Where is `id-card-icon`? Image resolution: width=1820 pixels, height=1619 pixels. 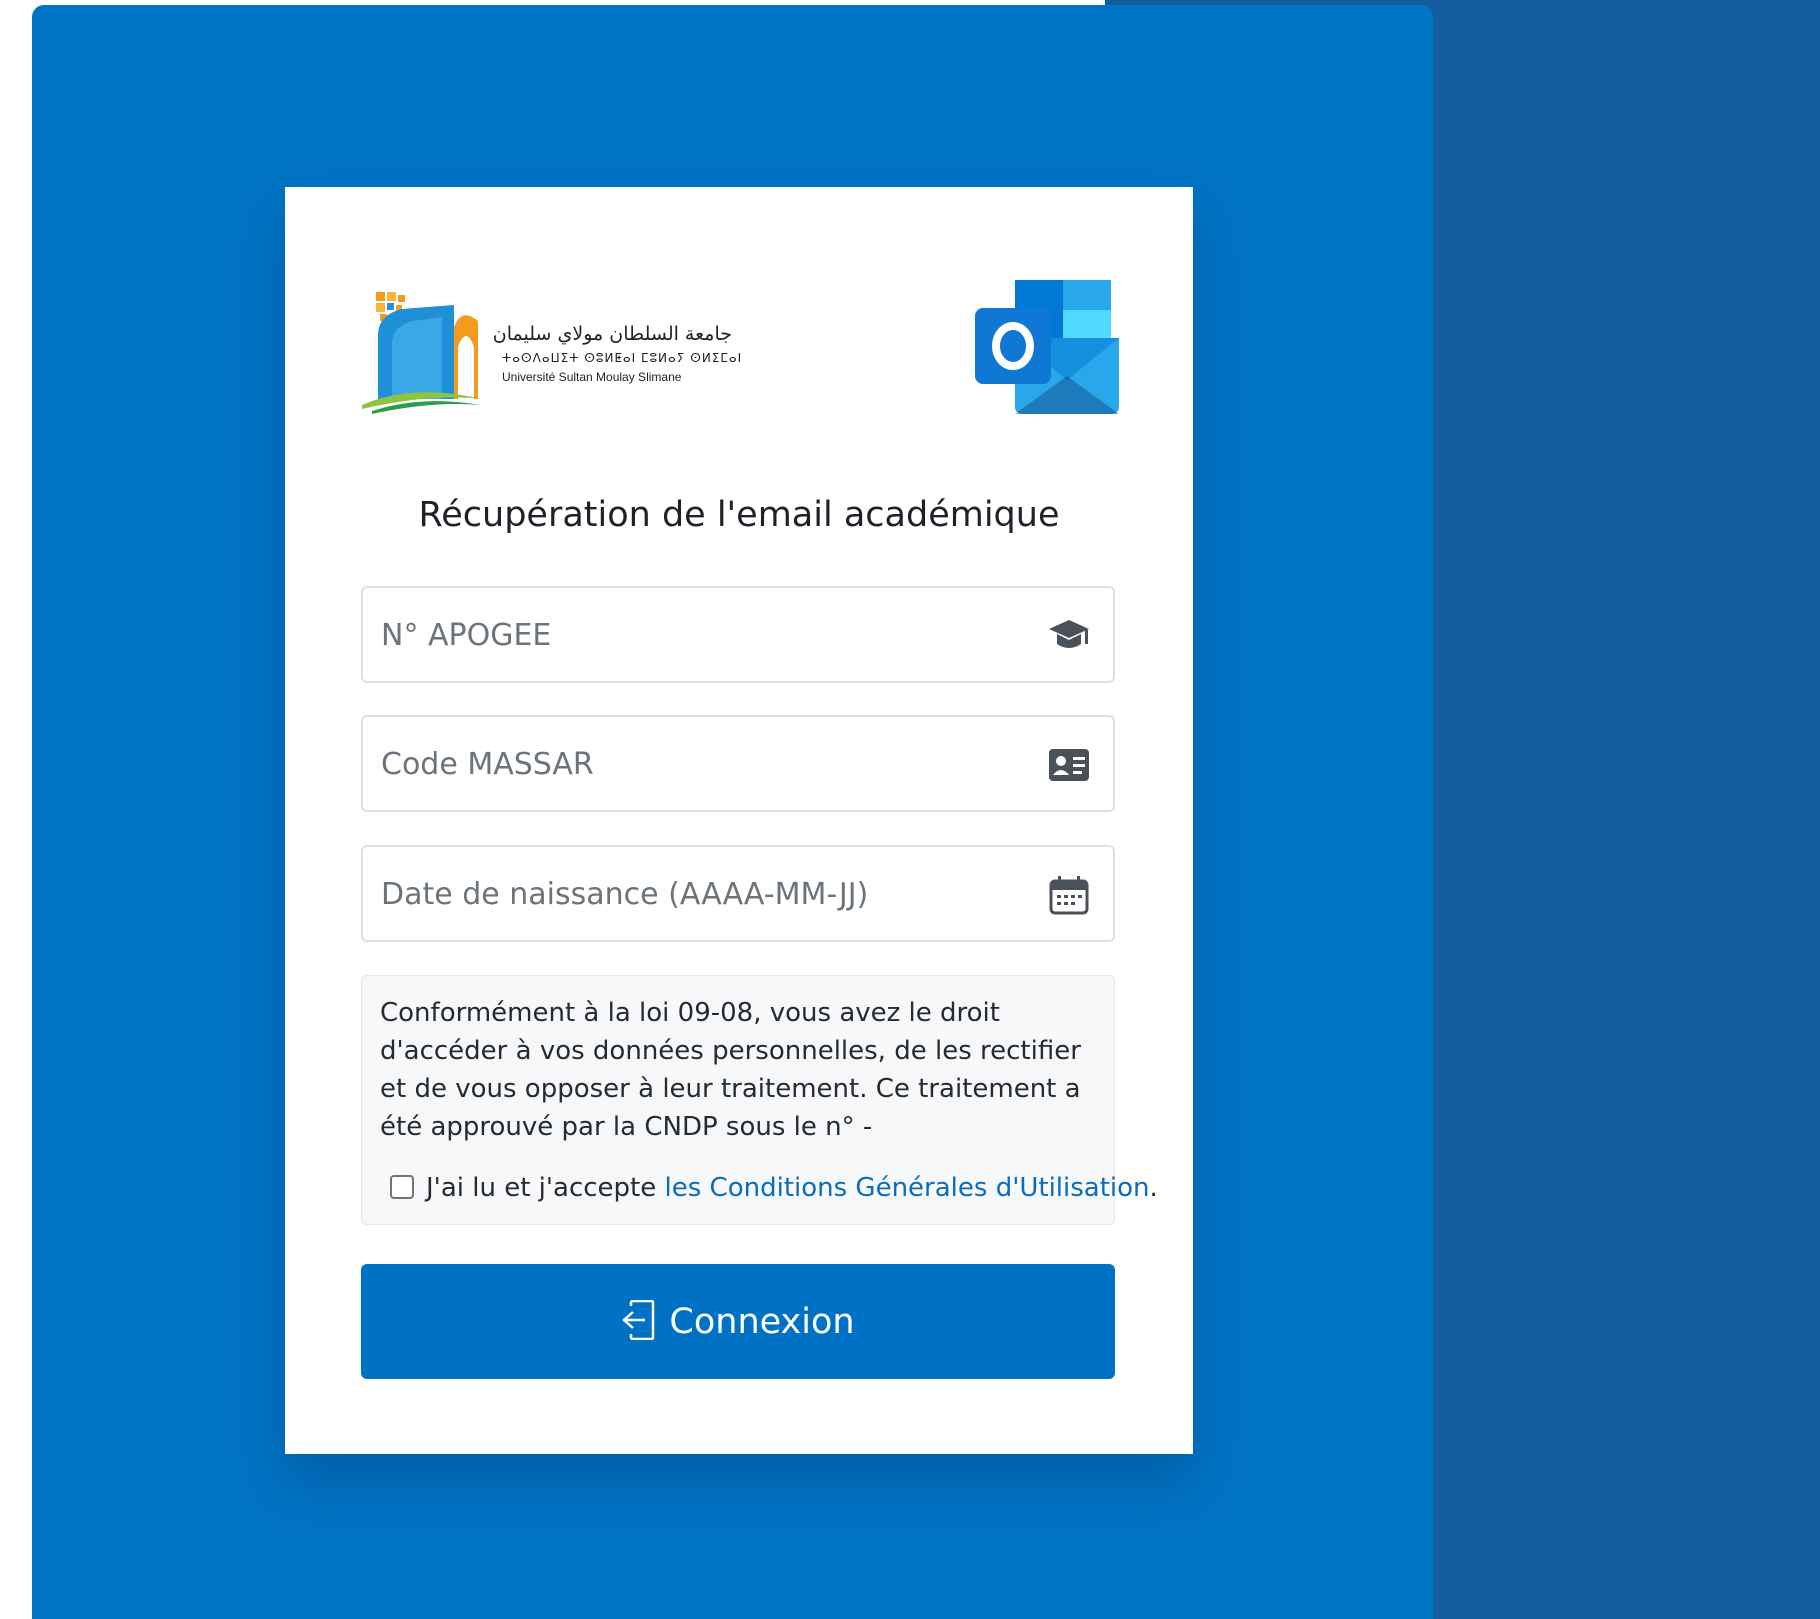 id-card-icon is located at coordinates (1069, 765).